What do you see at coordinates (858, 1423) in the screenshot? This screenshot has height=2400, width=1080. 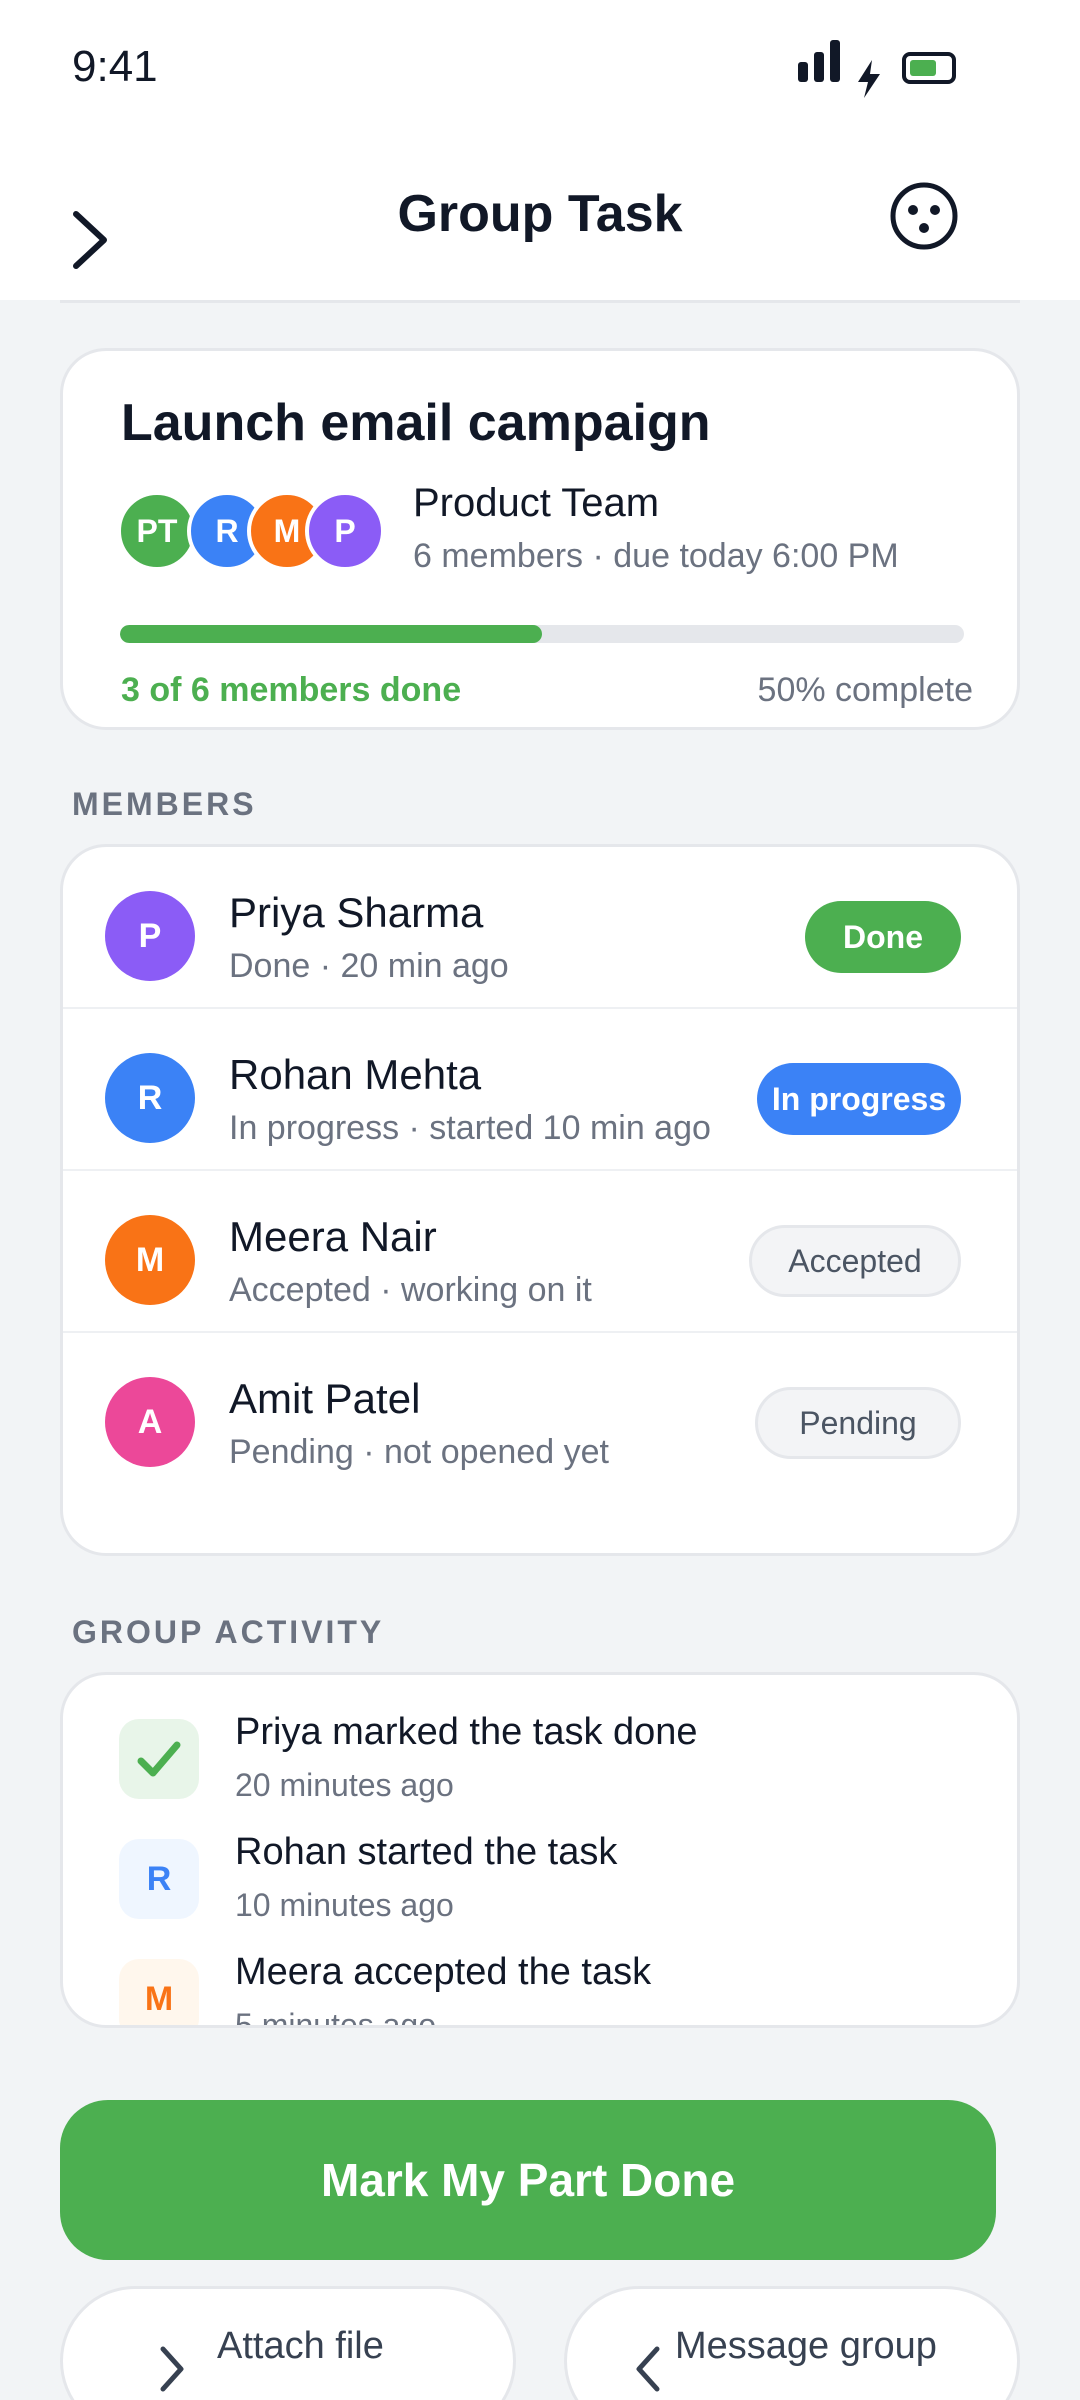 I see `status-badge: Pending` at bounding box center [858, 1423].